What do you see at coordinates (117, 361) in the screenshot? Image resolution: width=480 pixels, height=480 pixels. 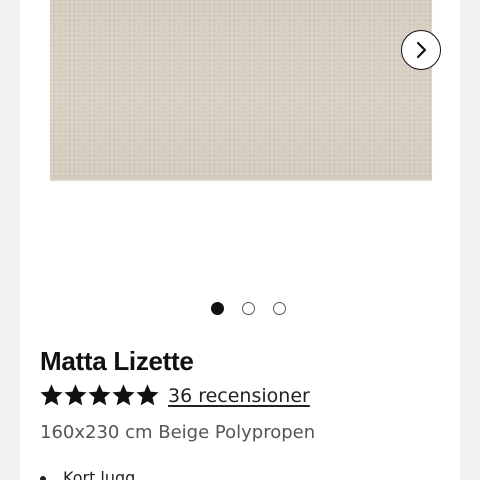 I see `product-title: Matta Lizette` at bounding box center [117, 361].